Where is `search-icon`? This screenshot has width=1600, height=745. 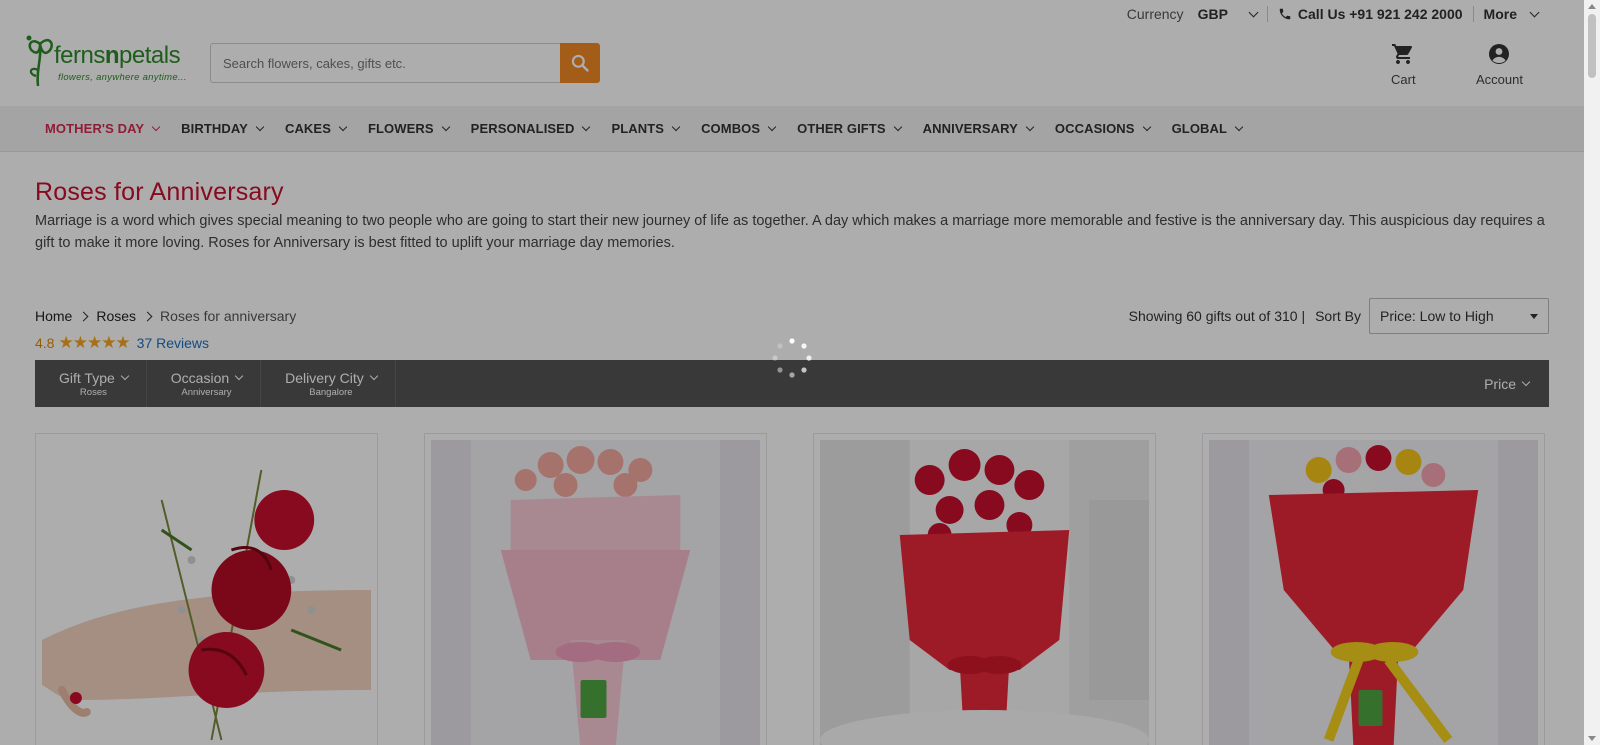 search-icon is located at coordinates (580, 63).